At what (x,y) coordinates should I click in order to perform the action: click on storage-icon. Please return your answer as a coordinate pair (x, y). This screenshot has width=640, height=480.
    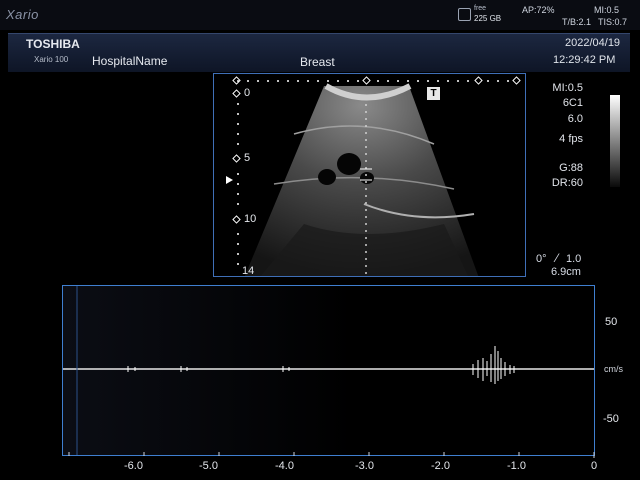
    Looking at the image, I should click on (464, 14).